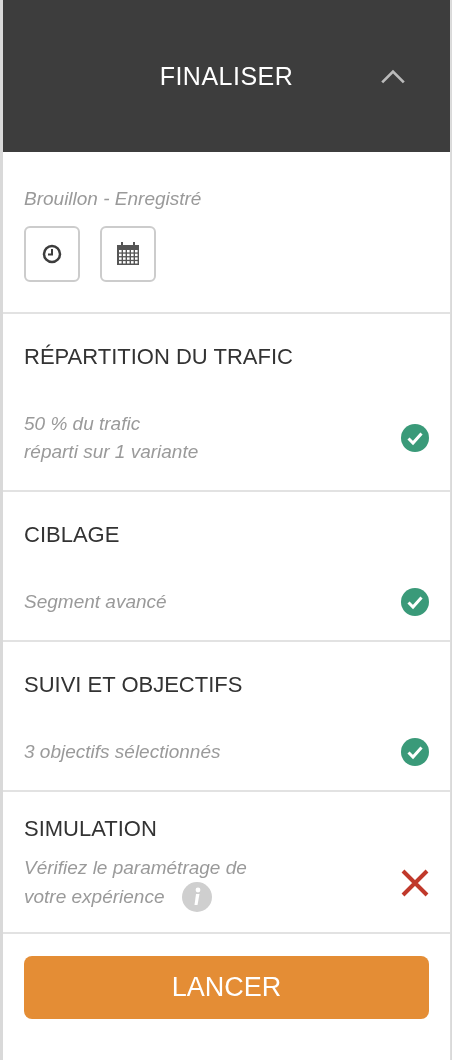 This screenshot has width=452, height=1060. Describe the element at coordinates (94, 897) in the screenshot. I see `summary-text: votre expérience` at that location.